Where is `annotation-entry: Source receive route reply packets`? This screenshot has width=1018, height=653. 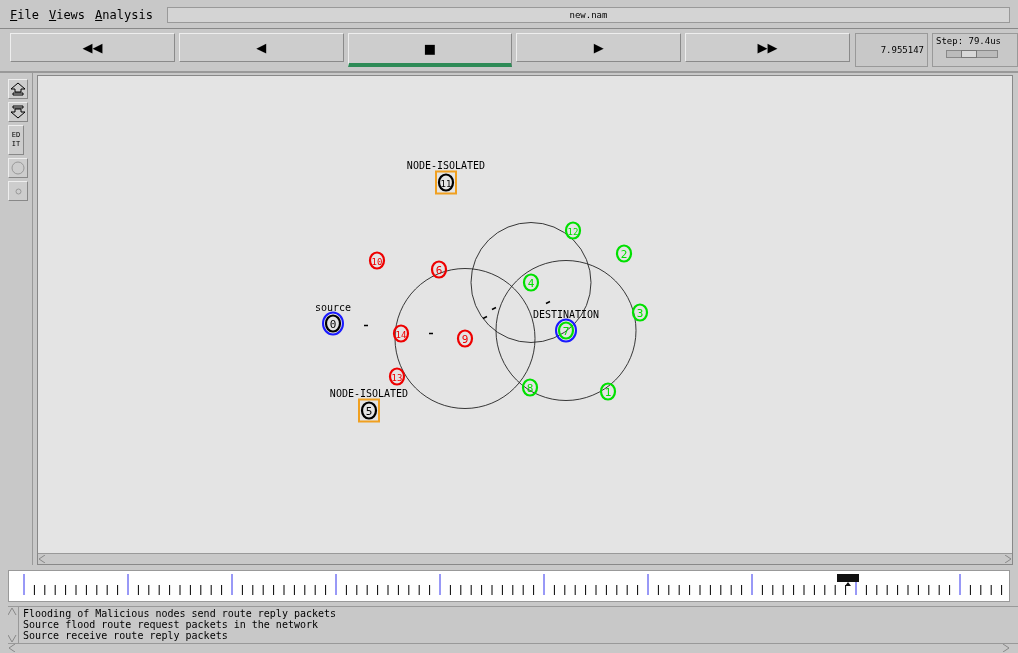
annotation-entry: Source receive route reply packets is located at coordinates (180, 635).